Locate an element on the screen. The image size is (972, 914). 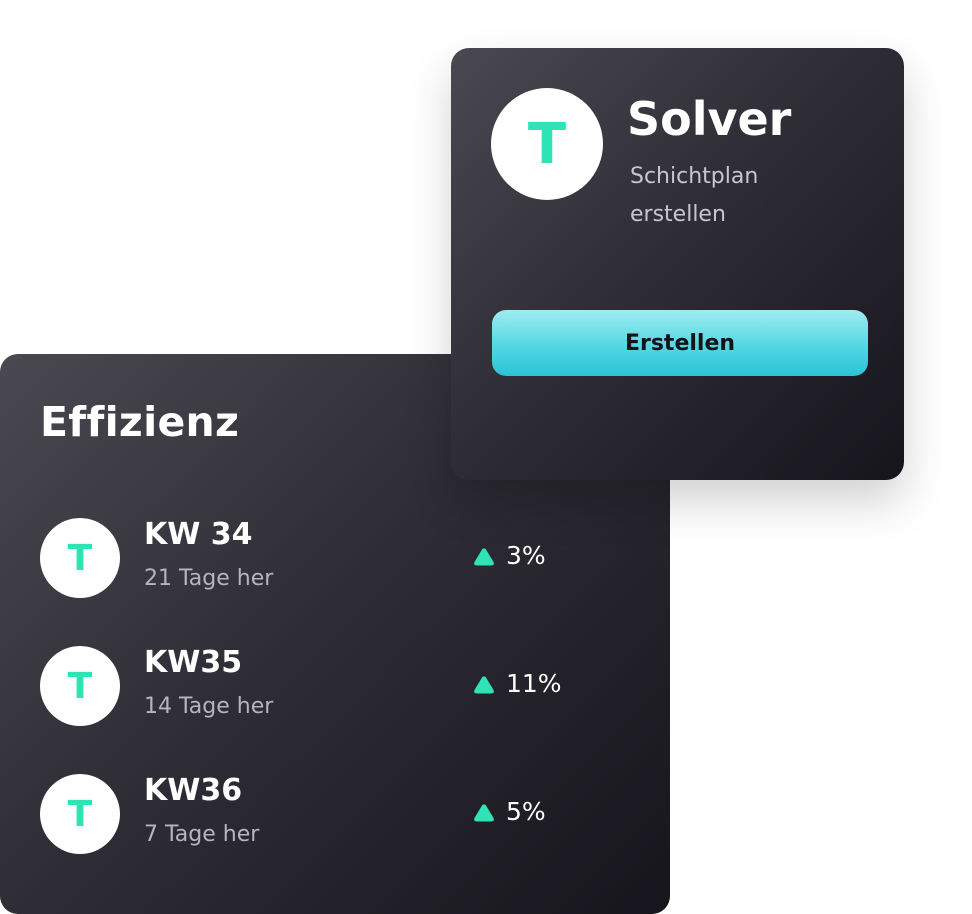
row-title: KW36 is located at coordinates (193, 790).